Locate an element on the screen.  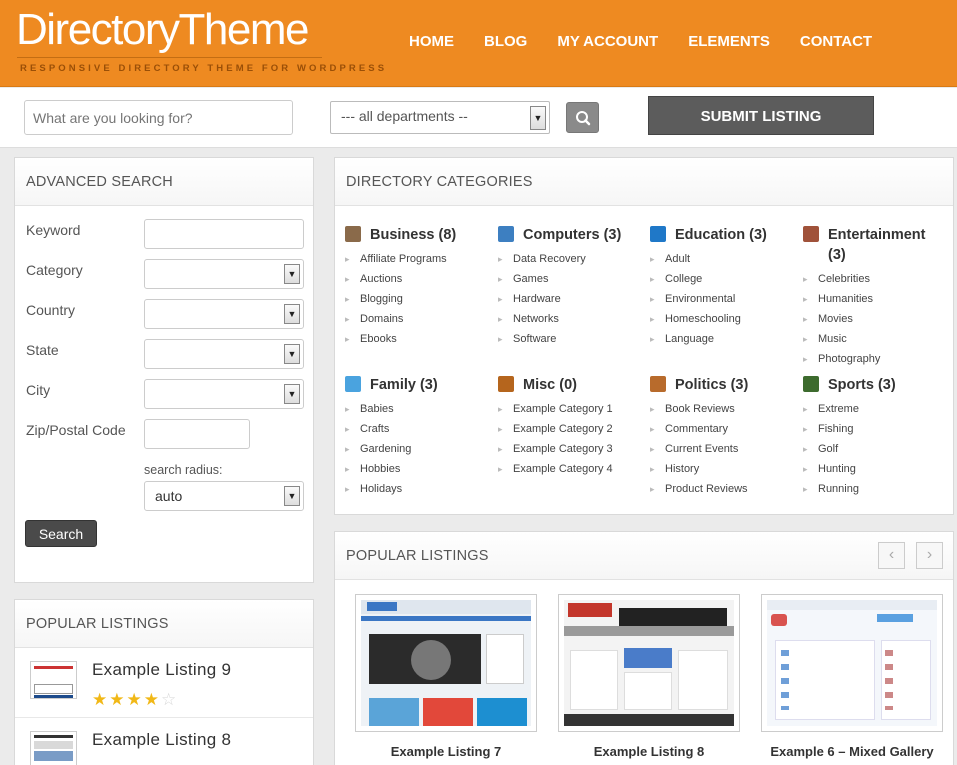
carousel-next-button: › is located at coordinates (929, 555).